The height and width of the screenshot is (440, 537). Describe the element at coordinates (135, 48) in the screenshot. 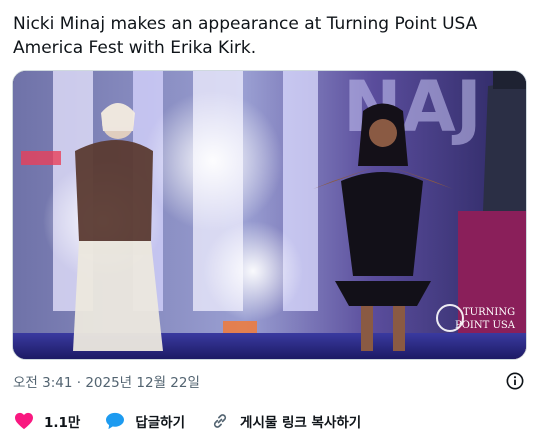

I see `tweet-text-line-2: America Fest with Erika Kirk.` at that location.